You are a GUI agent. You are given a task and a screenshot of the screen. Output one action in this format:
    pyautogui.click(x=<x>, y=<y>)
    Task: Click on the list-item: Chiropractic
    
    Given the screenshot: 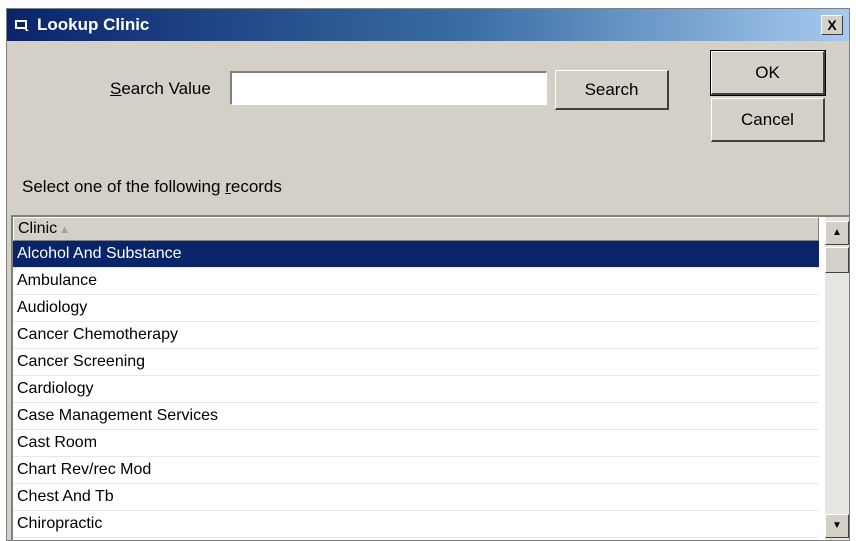 What is the action you would take?
    pyautogui.click(x=416, y=524)
    